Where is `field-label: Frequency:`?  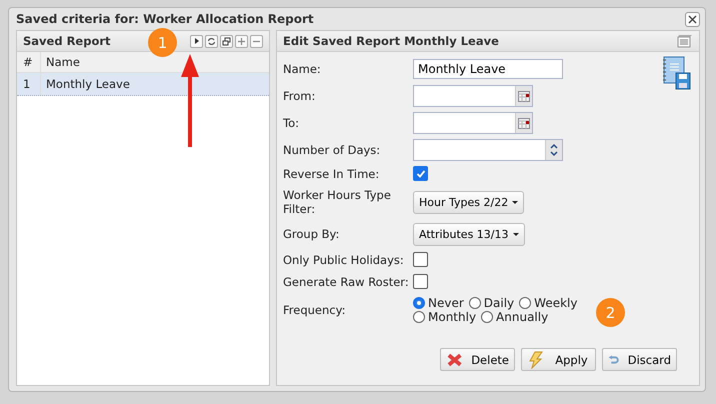
field-label: Frequency: is located at coordinates (314, 310).